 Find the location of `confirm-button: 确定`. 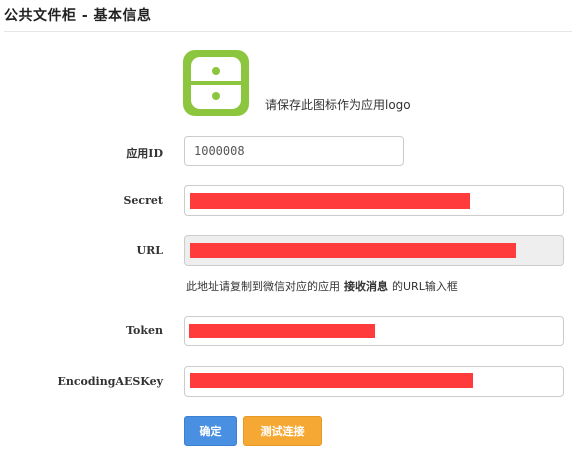

confirm-button: 确定 is located at coordinates (210, 431).